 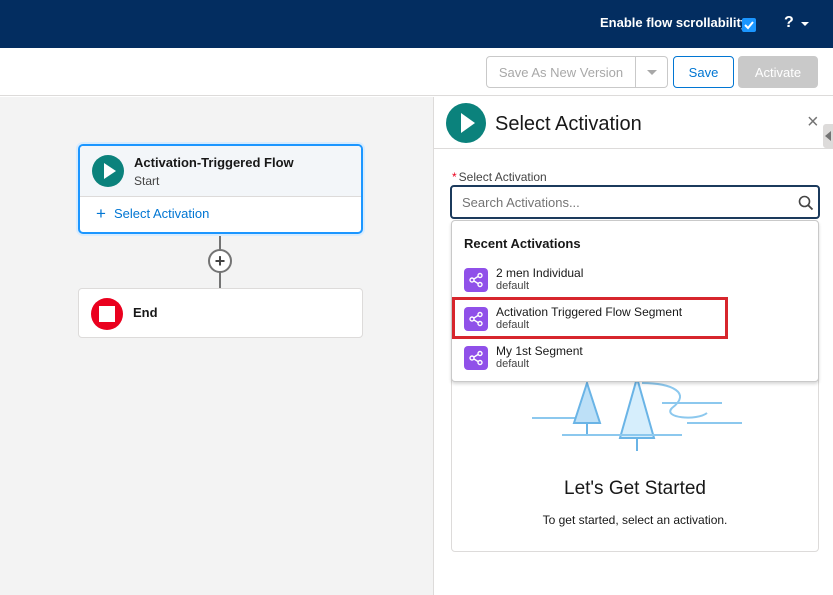 I want to click on end-element-title: End, so click(x=145, y=312).